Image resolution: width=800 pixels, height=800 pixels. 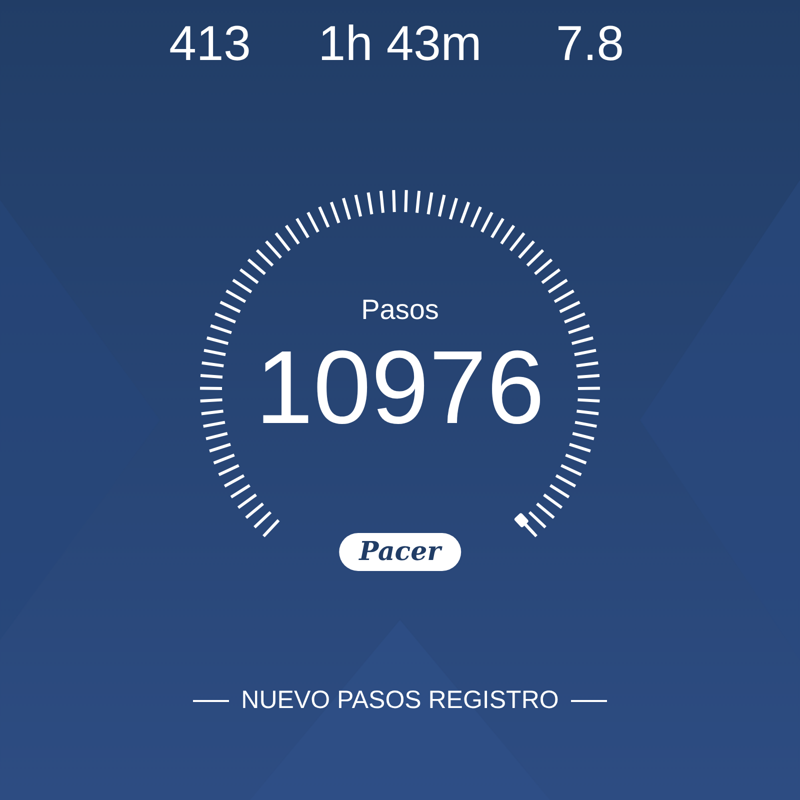 I want to click on stat-value: 1h 43m, so click(x=400, y=46).